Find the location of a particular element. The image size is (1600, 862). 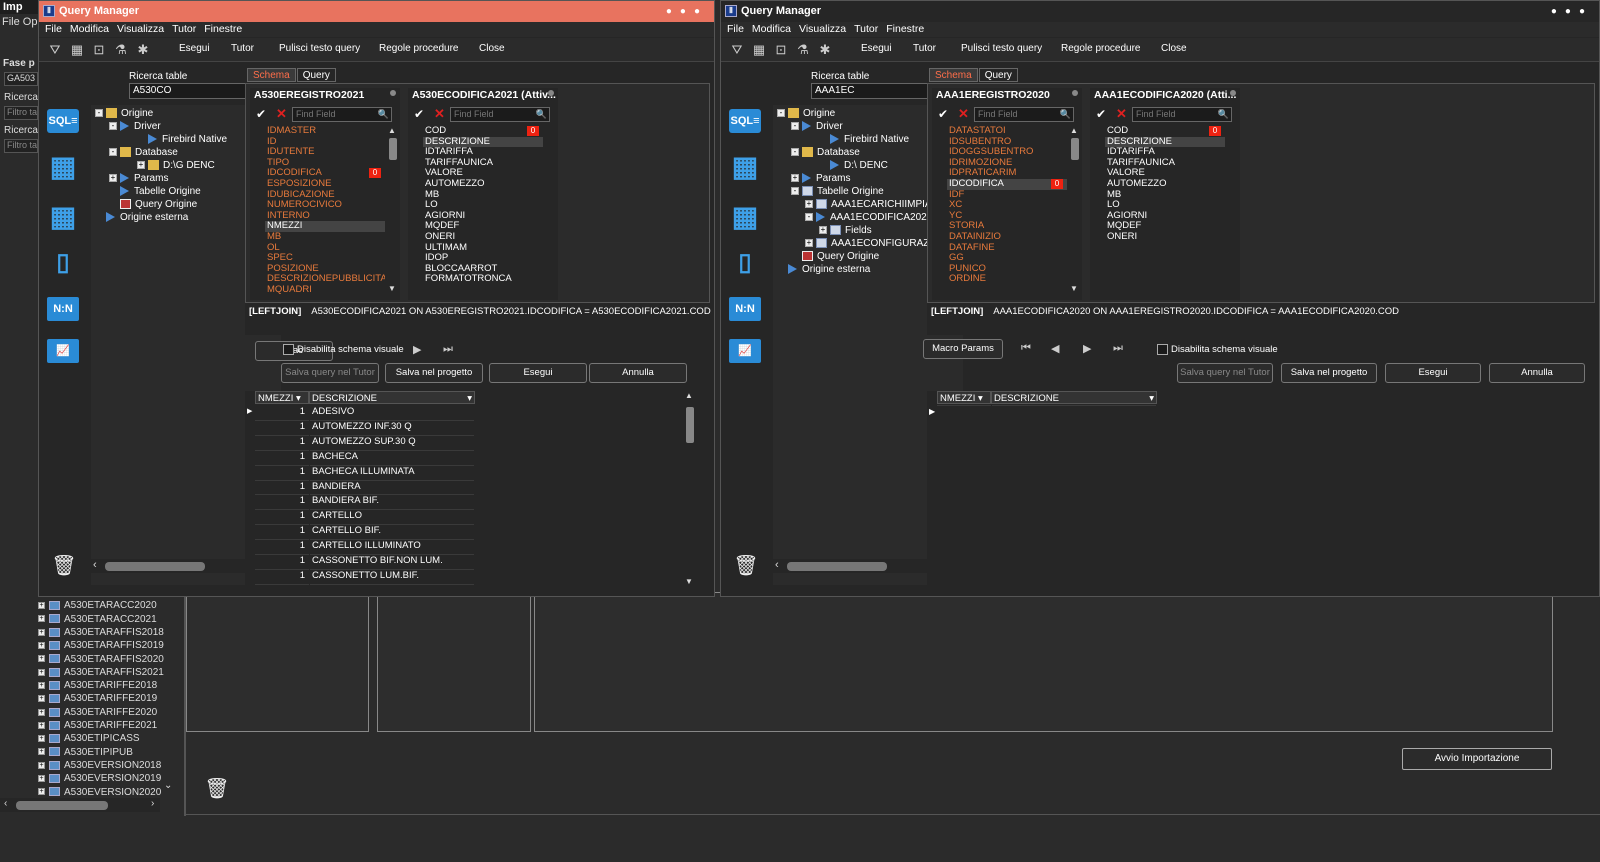

tree-node-database: - Database is located at coordinates (825, 152).